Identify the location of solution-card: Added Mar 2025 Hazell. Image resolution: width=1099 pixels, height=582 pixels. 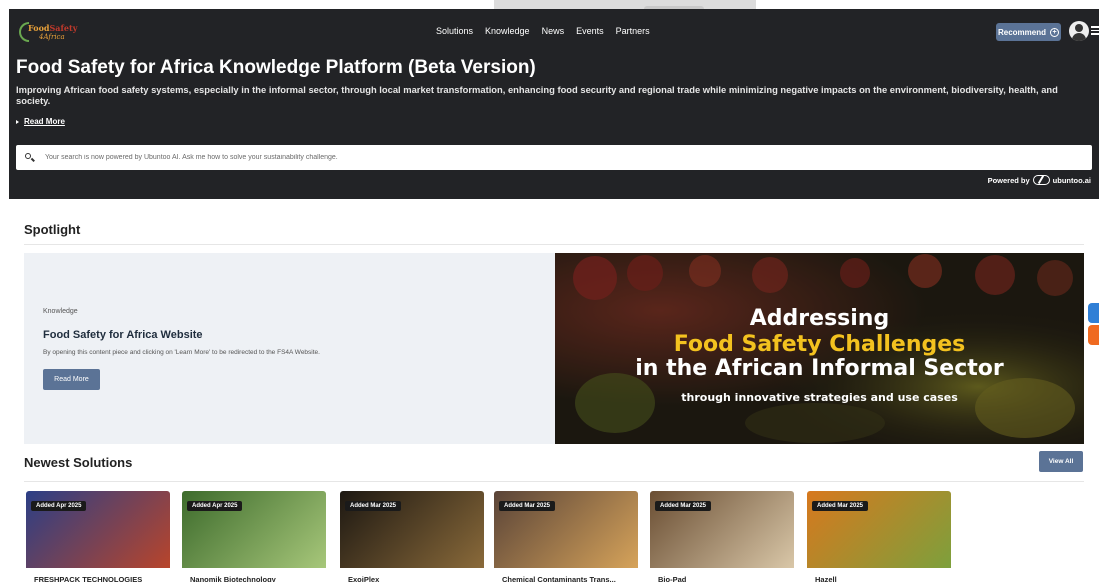
(879, 536).